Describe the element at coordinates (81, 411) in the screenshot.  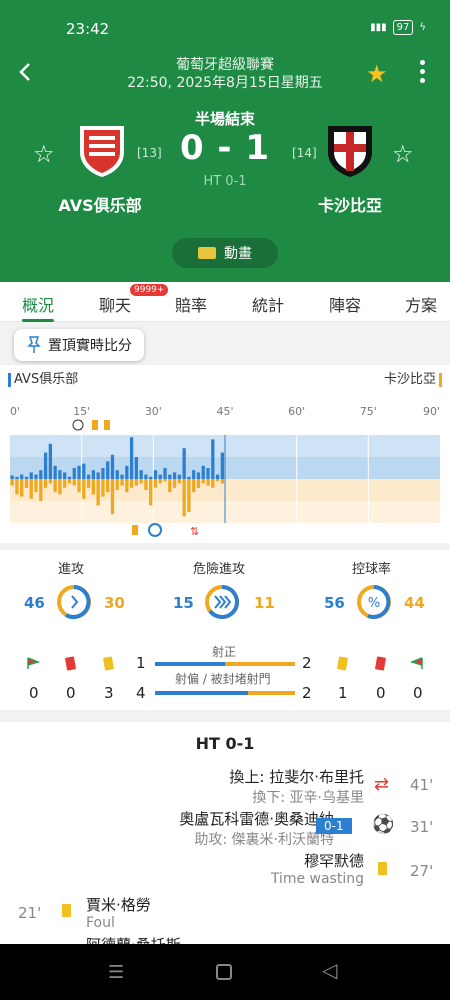
I see `minute-tick-label: 15'` at that location.